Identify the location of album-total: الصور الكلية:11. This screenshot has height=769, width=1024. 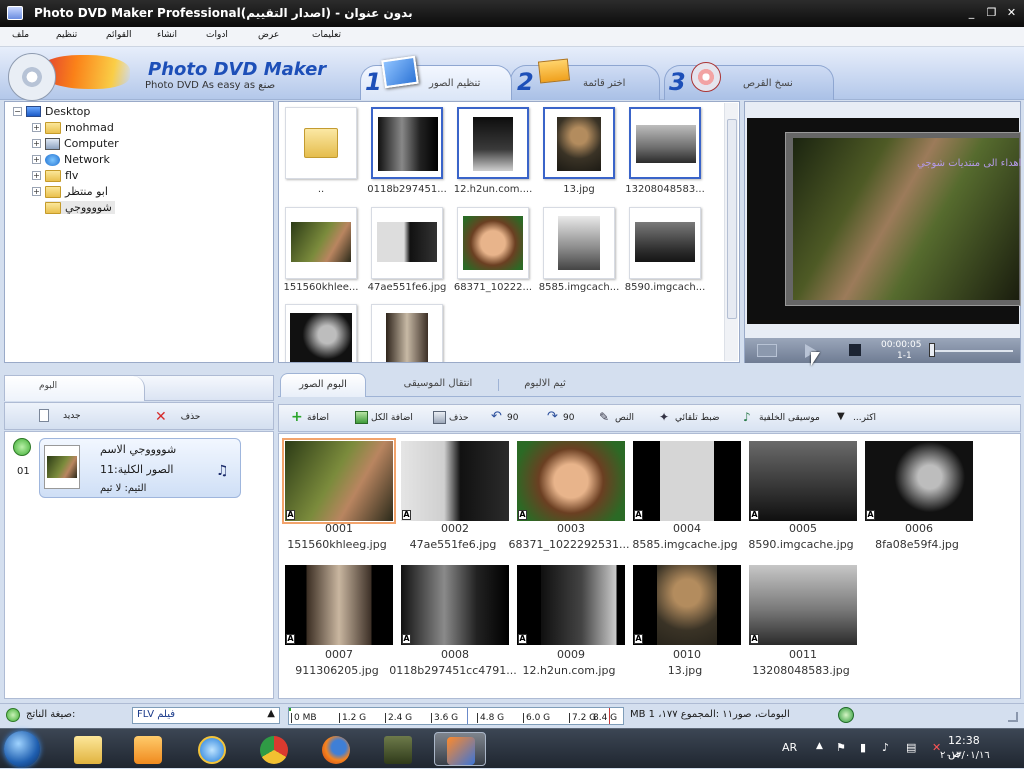
(137, 469).